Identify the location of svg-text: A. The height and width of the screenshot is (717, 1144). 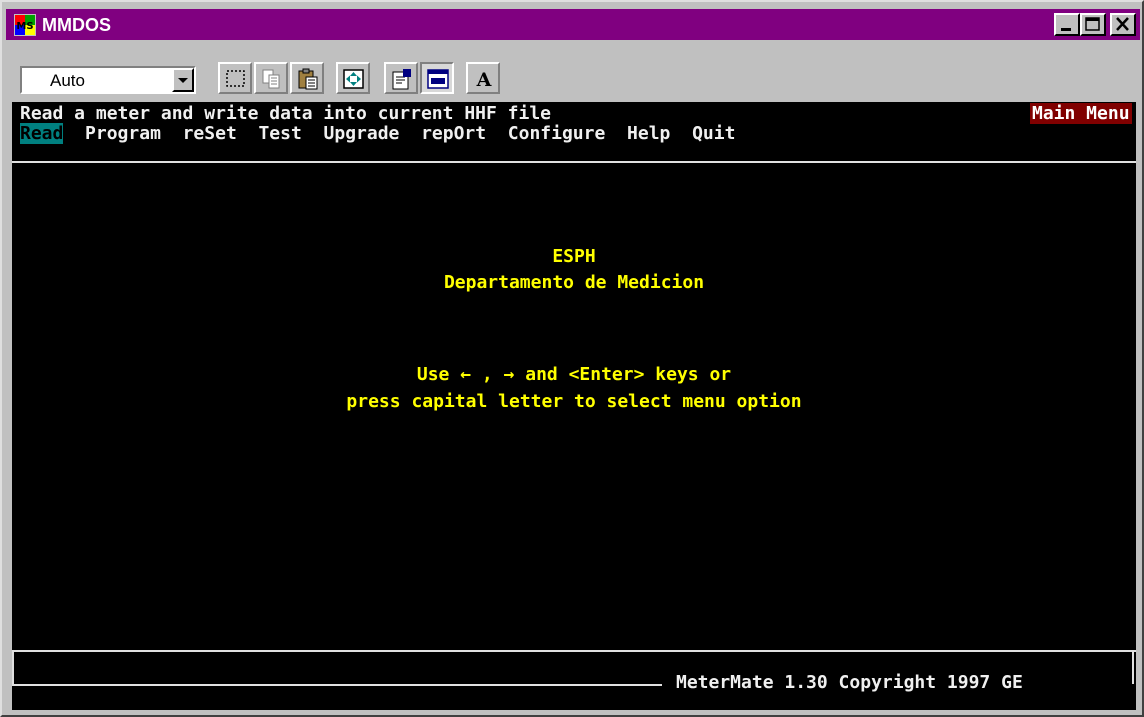
(484, 79).